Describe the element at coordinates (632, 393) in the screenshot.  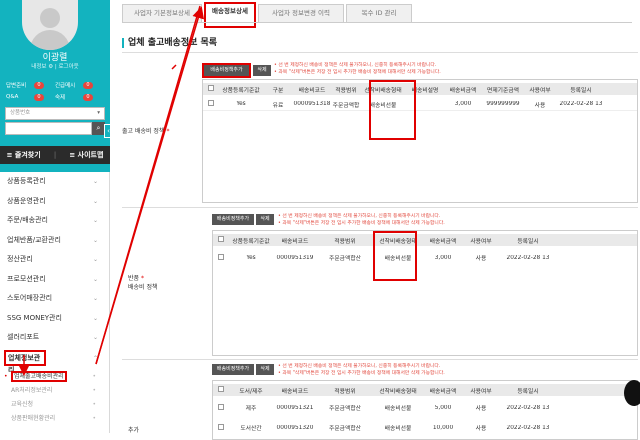
I see `floating-scroll-button` at that location.